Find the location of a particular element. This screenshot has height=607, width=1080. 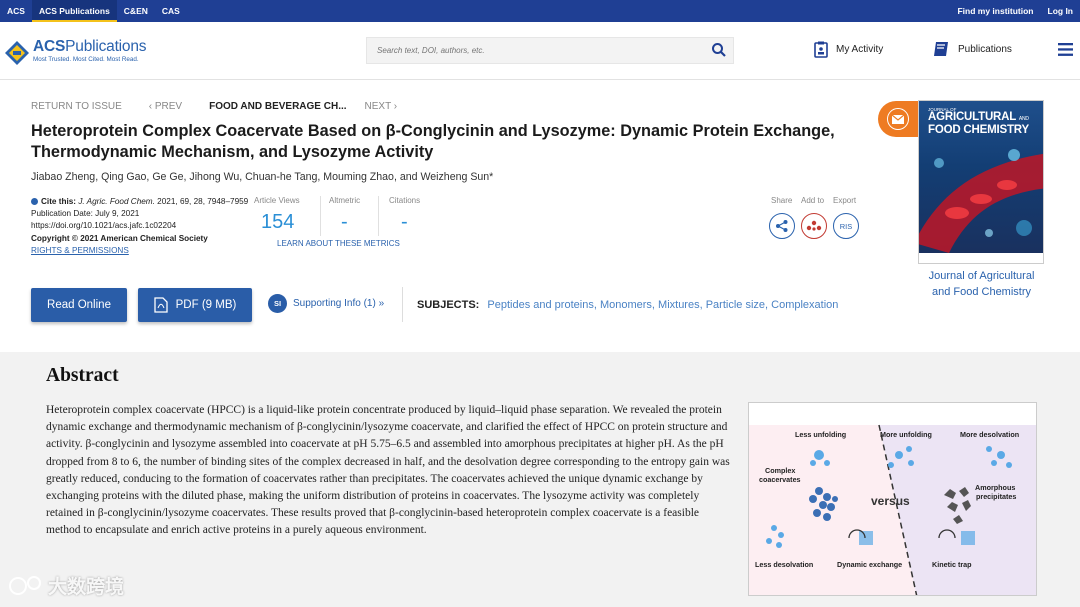

pdf-button: PDF (9 MB) is located at coordinates (195, 305).